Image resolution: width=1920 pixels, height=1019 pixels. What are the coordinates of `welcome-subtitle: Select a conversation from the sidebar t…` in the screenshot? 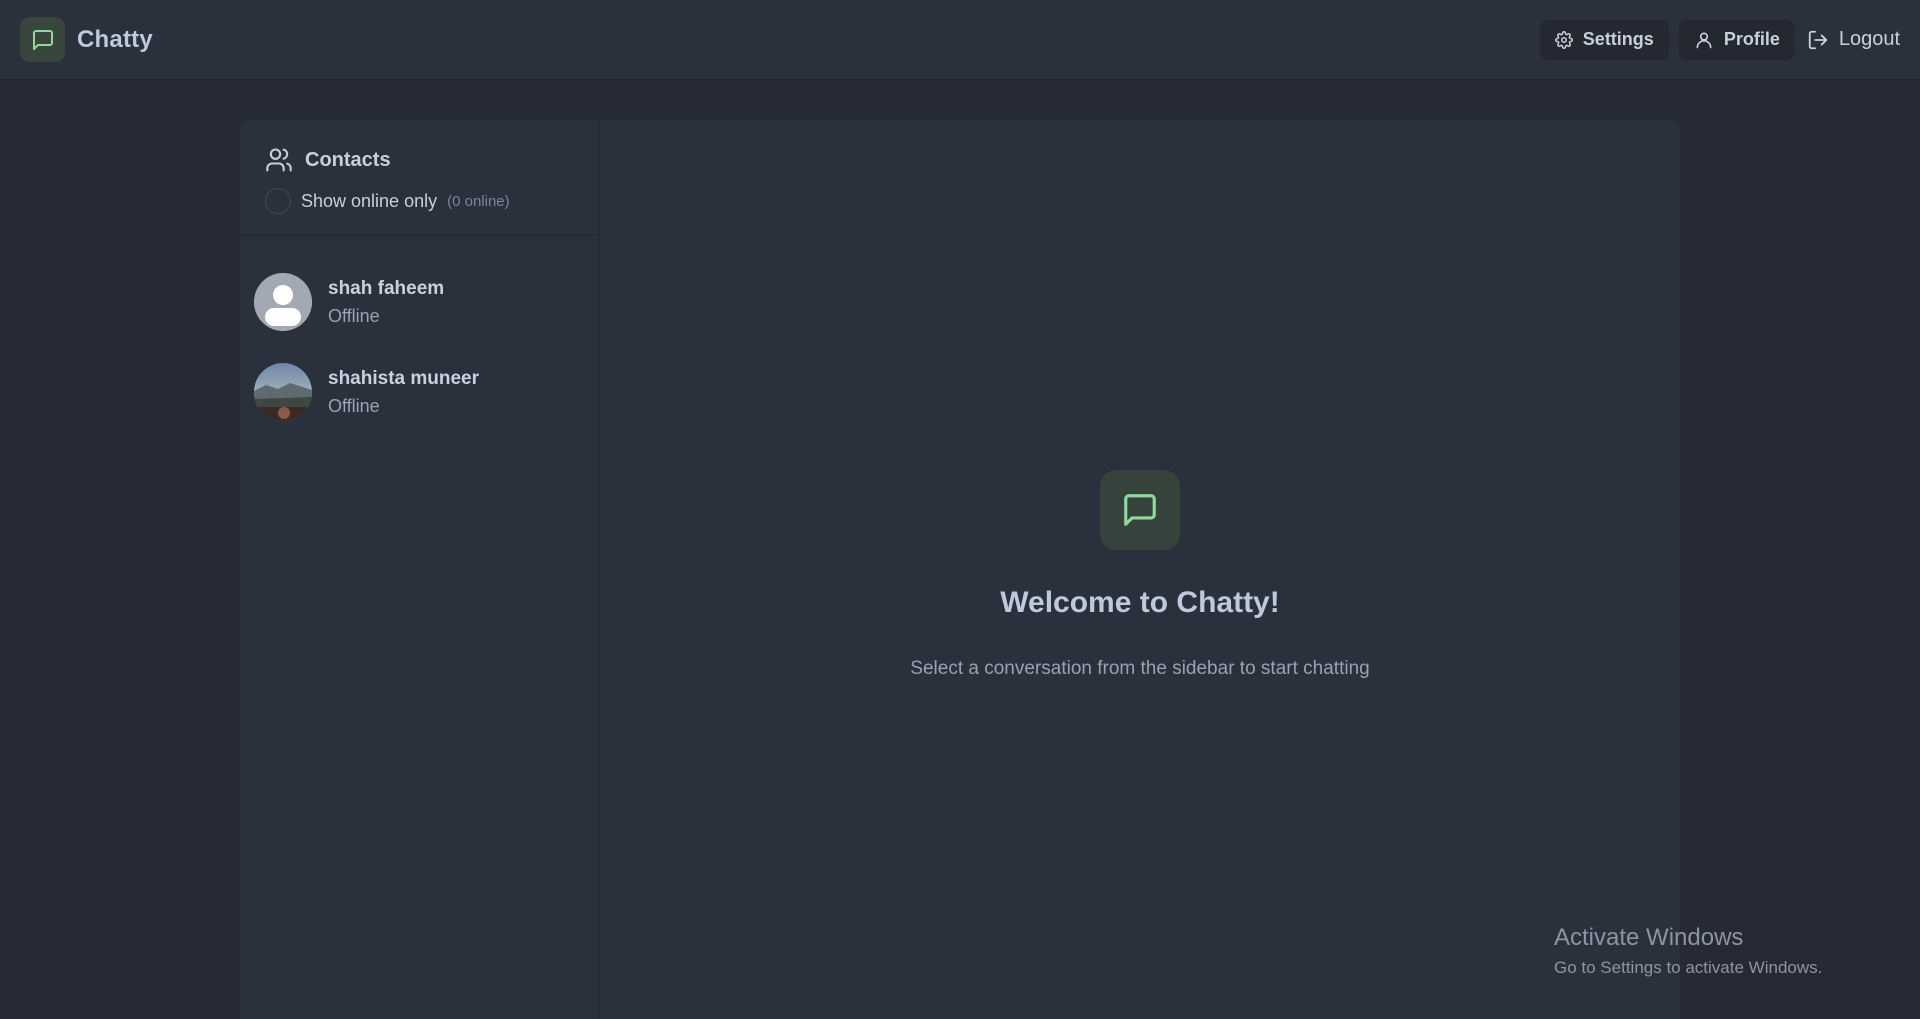 It's located at (1140, 668).